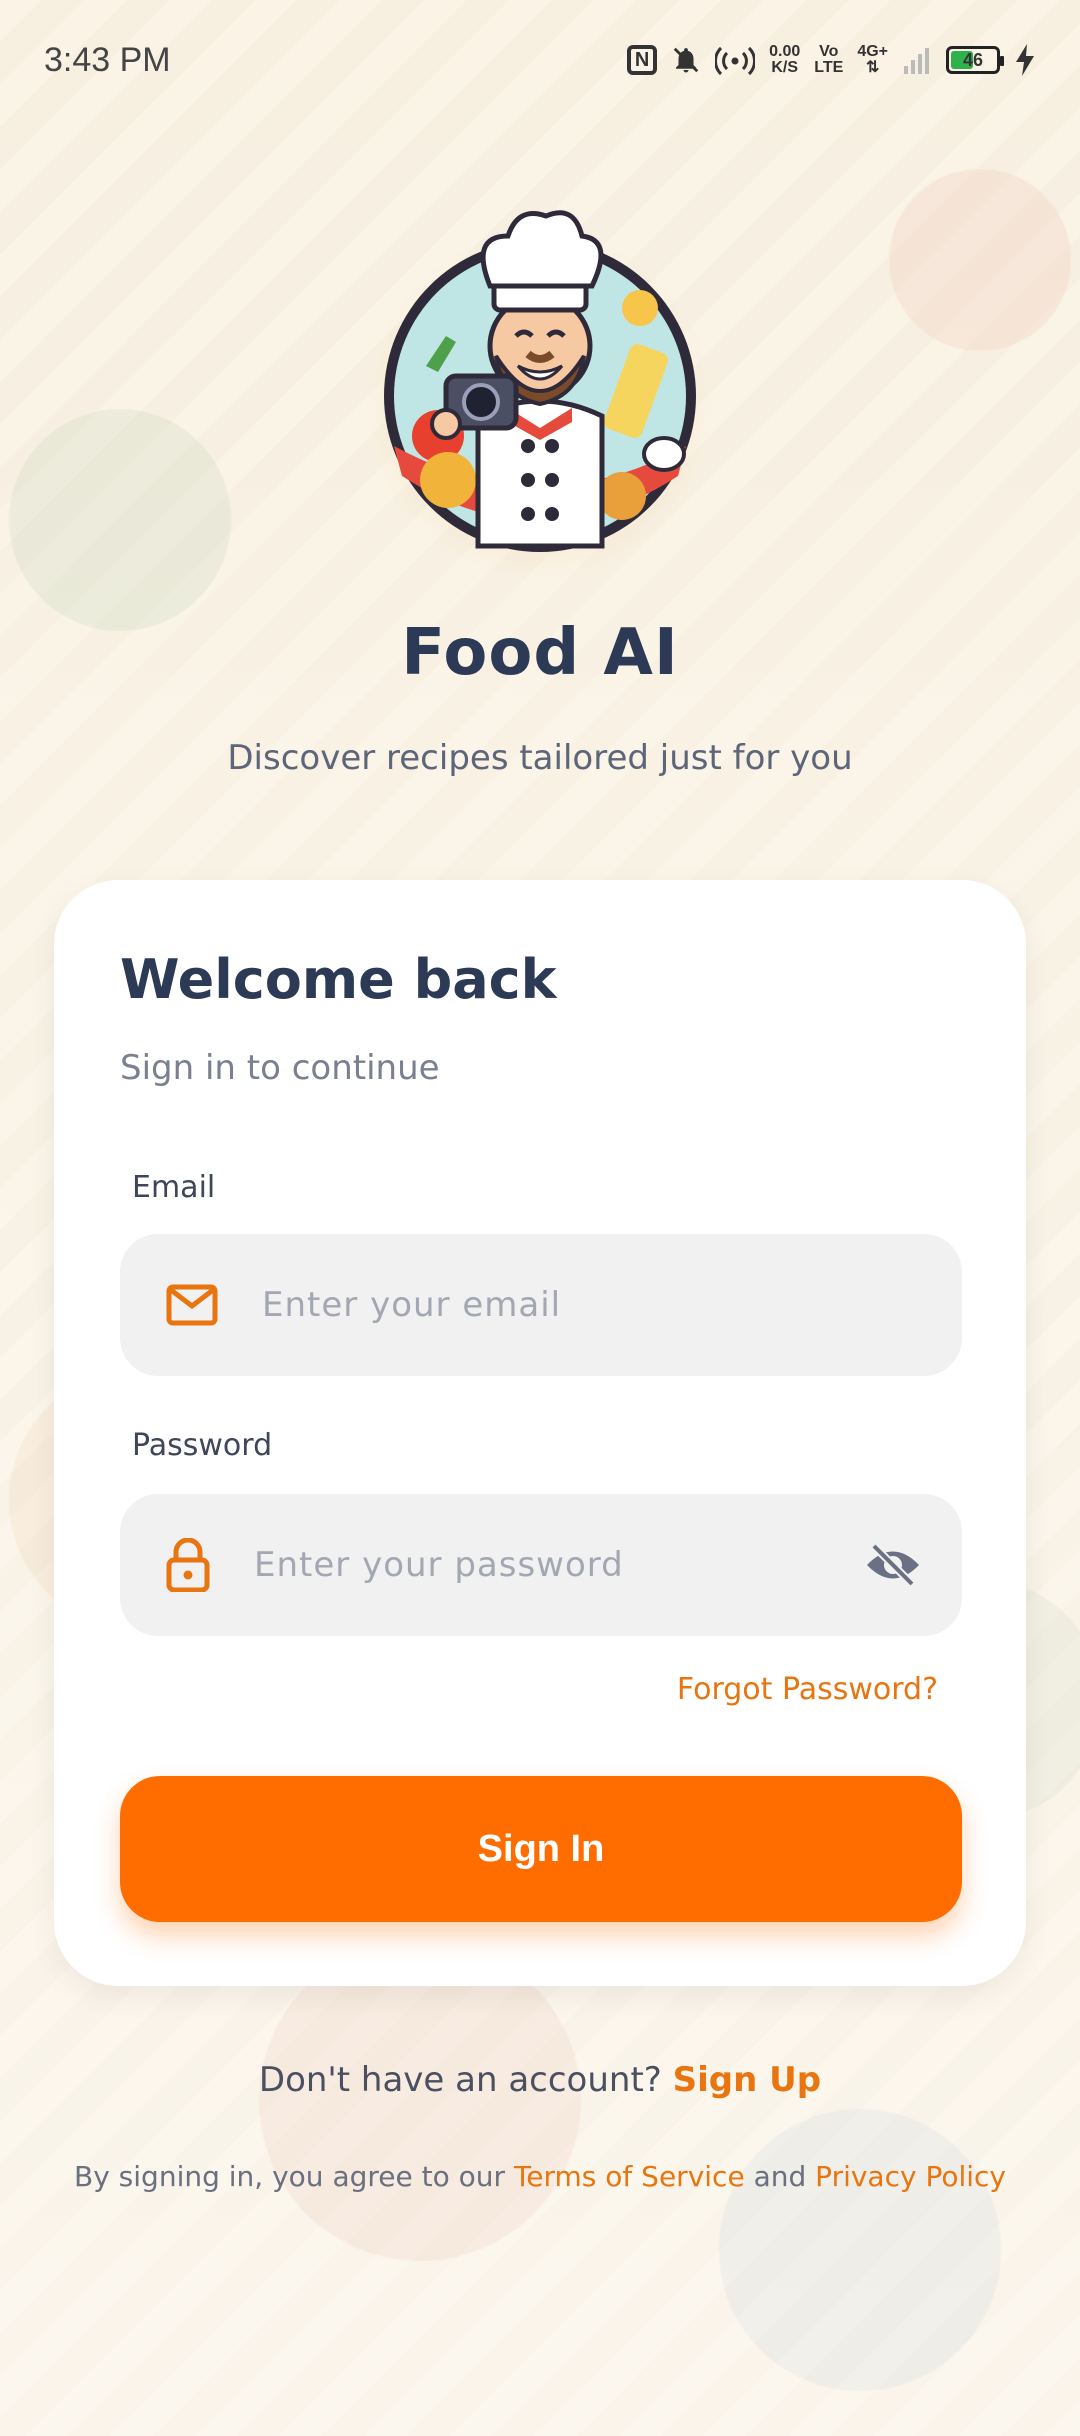 The height and width of the screenshot is (2436, 1080). Describe the element at coordinates (202, 1445) in the screenshot. I see `password-label: Password` at that location.